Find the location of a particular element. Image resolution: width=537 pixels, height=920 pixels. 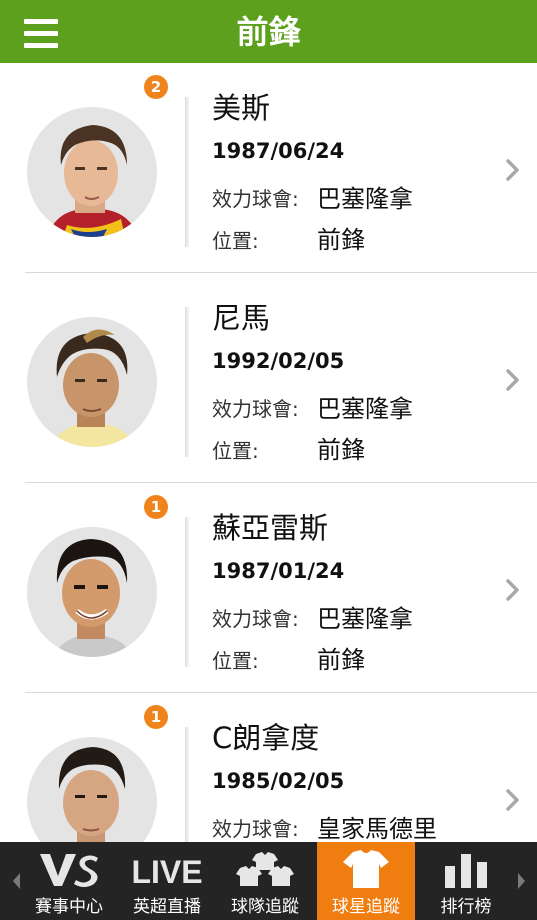

player-club: 皇家馬德里 is located at coordinates (377, 828).